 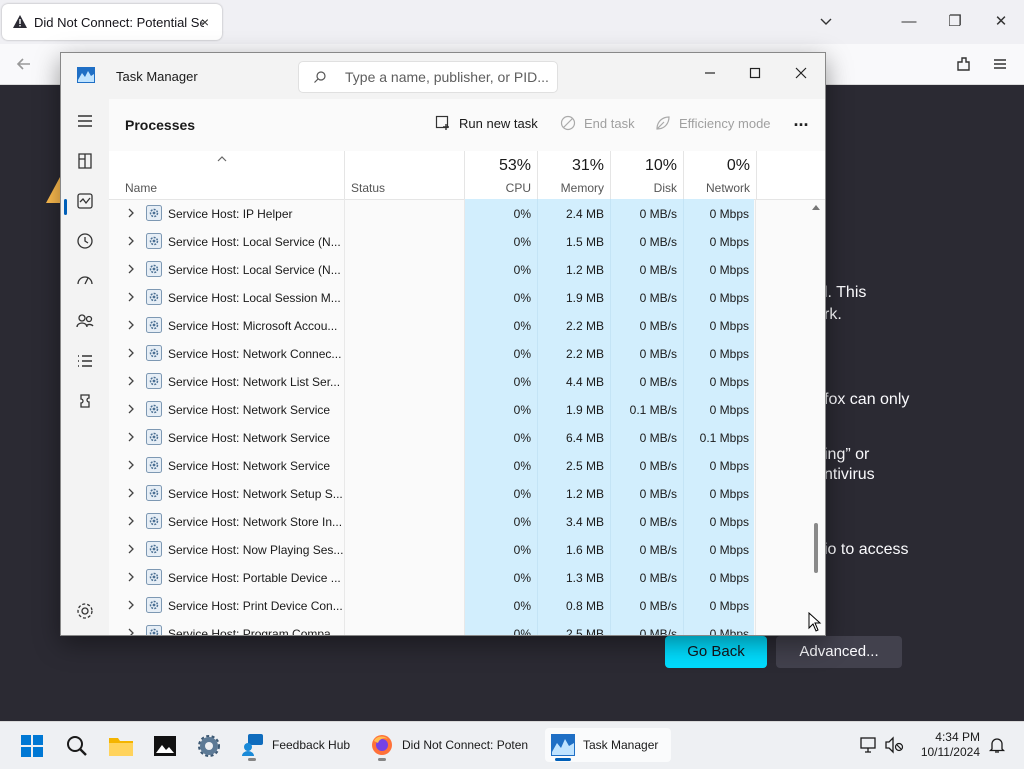 What do you see at coordinates (584, 550) in the screenshot?
I see `process-memory-value: 1.6 MB` at bounding box center [584, 550].